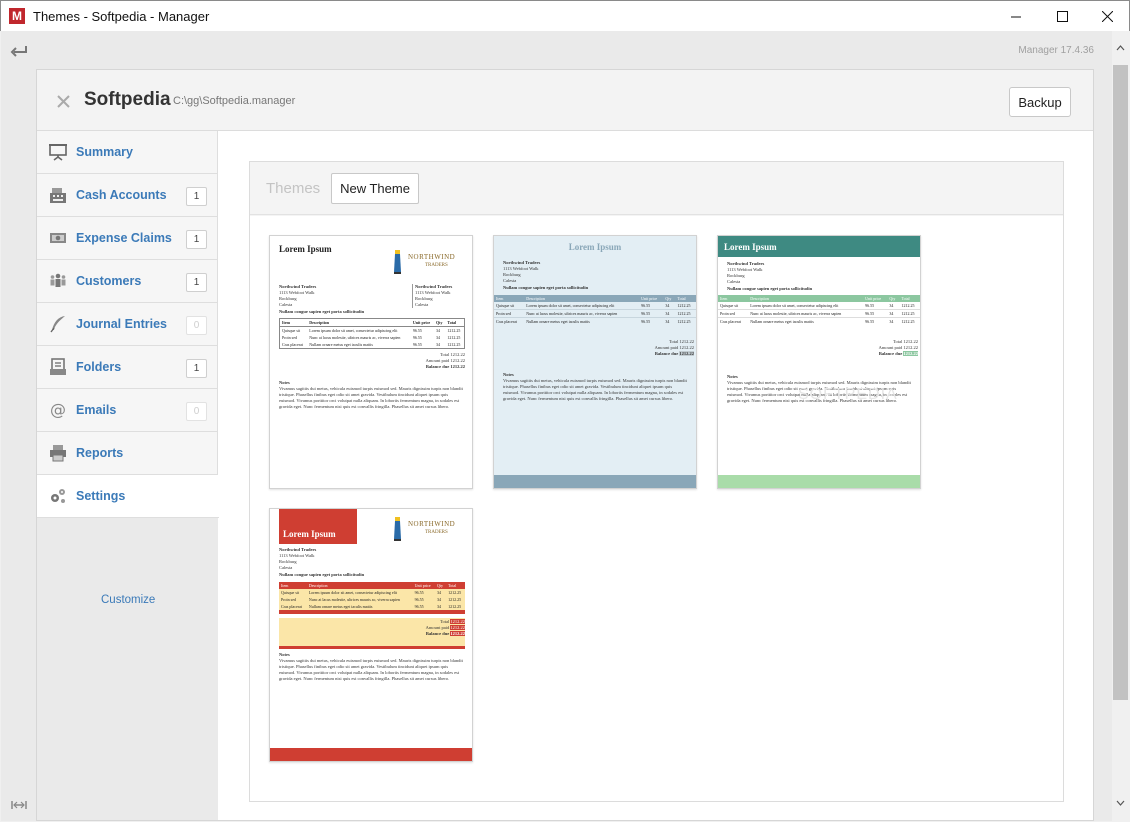 Image resolution: width=1130 pixels, height=822 pixels. Describe the element at coordinates (746, 263) in the screenshot. I see `preview-text: Northwind Traders` at that location.